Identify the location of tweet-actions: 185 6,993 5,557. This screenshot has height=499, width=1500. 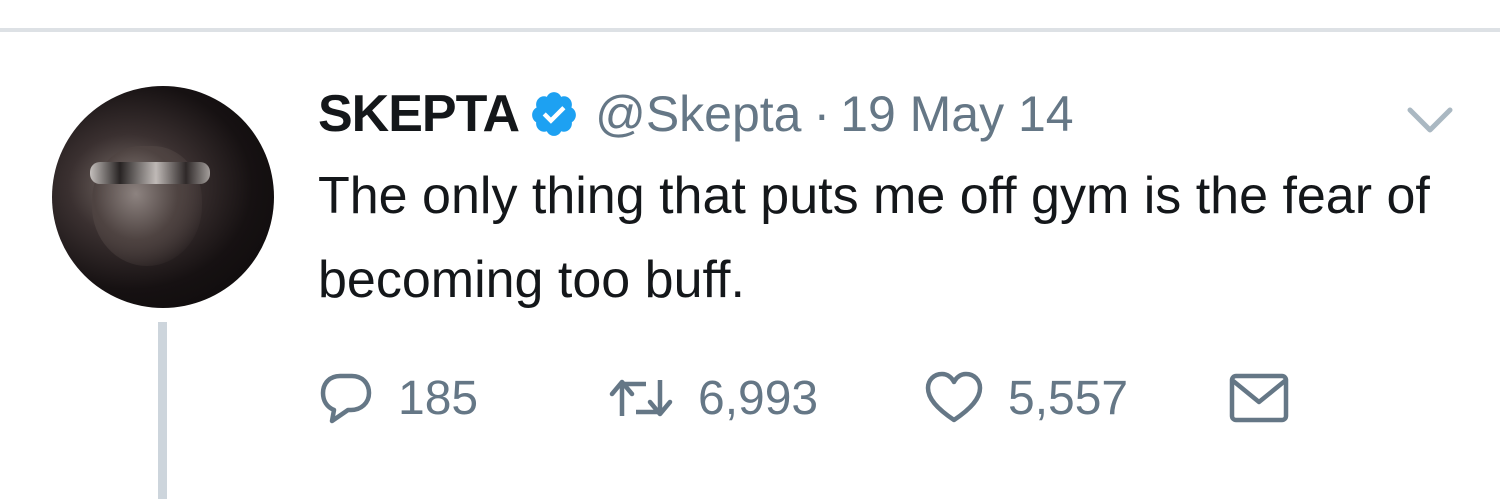
(804, 398).